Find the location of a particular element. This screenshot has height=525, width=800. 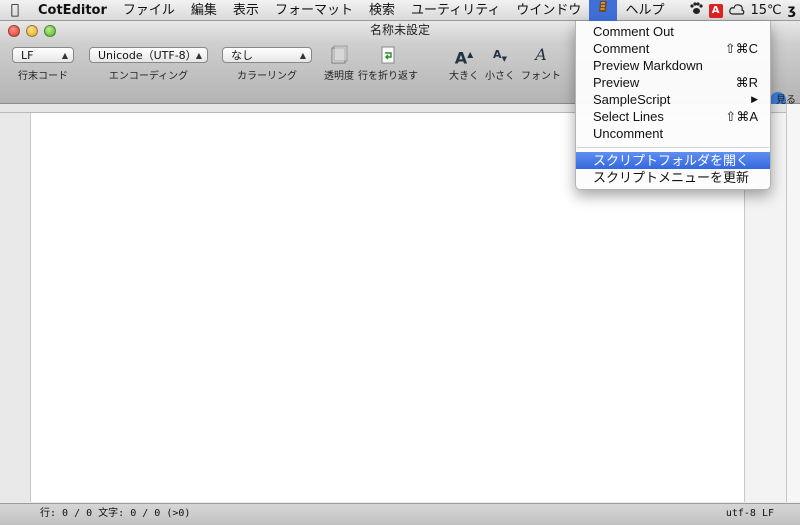

menu-item-label: スクリプトフォルダを開く is located at coordinates (671, 160).